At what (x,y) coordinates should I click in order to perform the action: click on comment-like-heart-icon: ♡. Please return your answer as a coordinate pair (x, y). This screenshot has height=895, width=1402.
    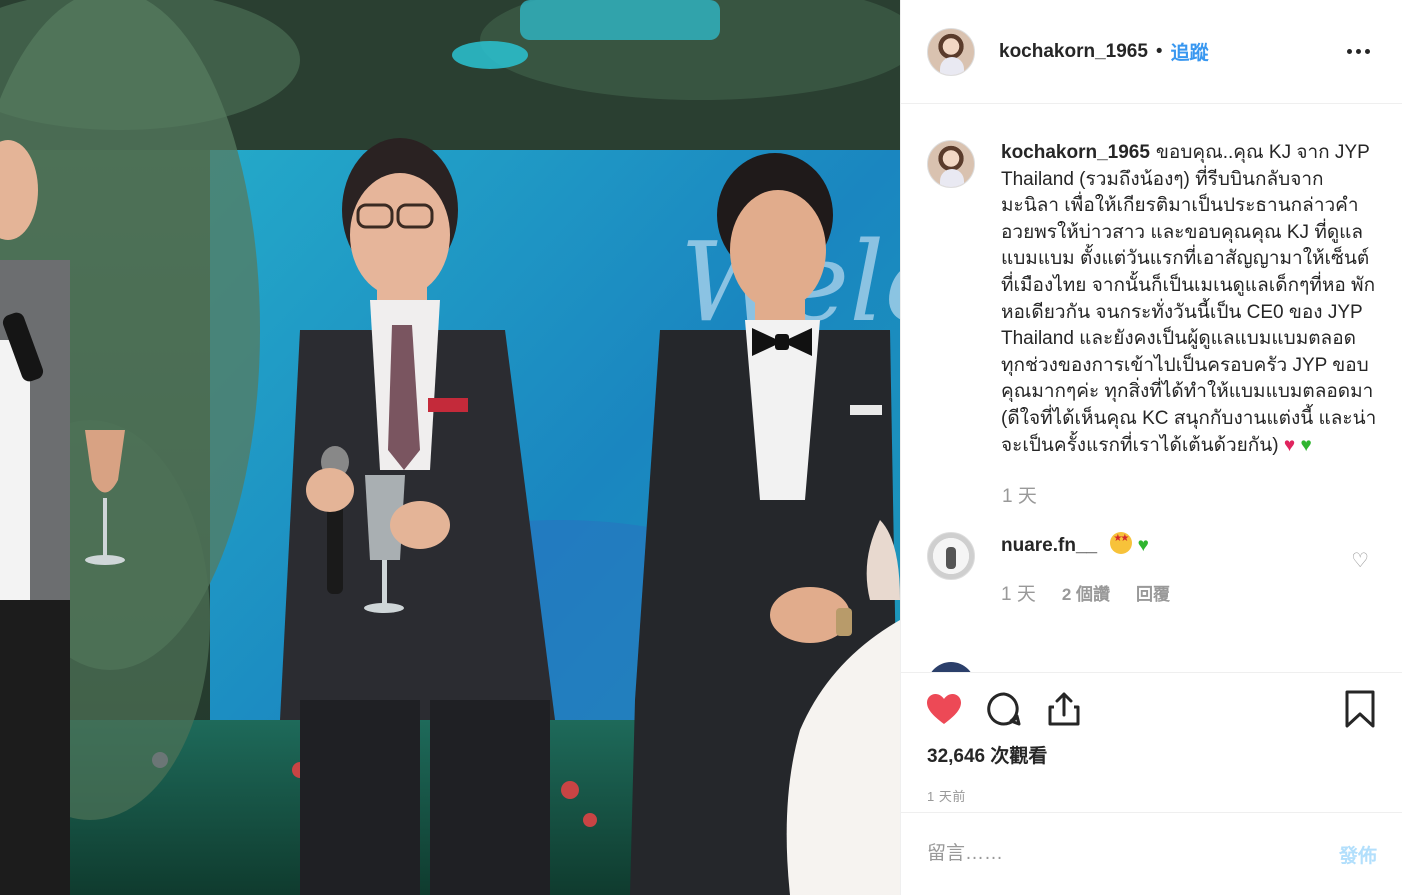
    Looking at the image, I should click on (1360, 560).